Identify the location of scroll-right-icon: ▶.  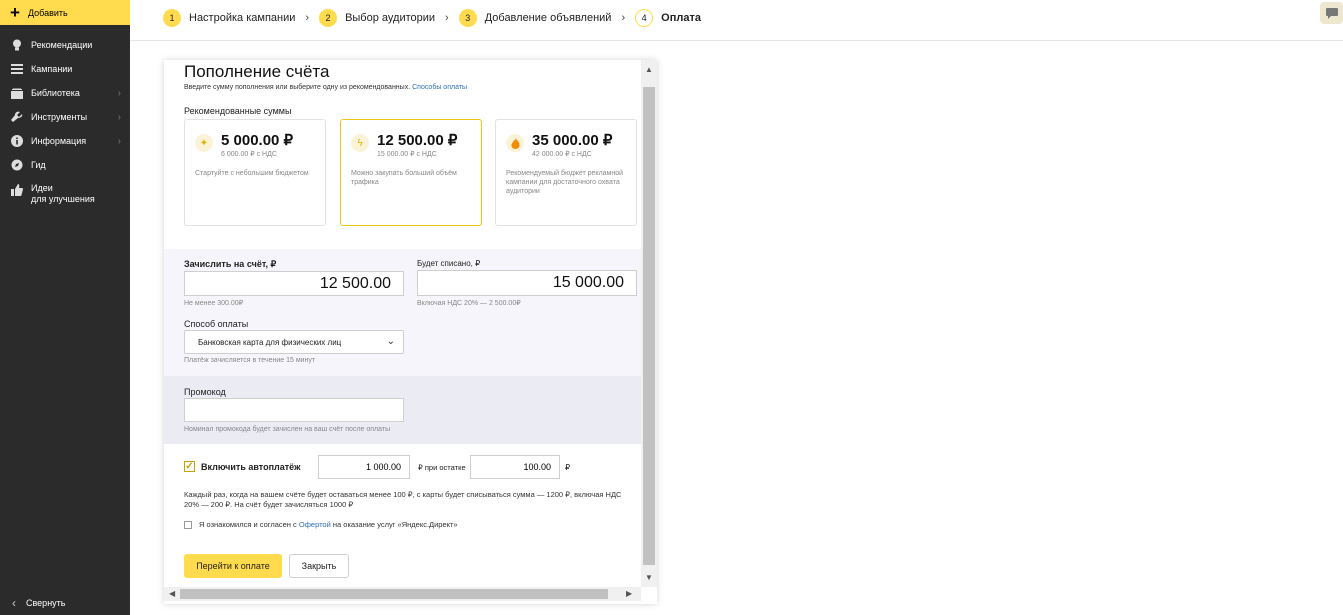
(629, 593).